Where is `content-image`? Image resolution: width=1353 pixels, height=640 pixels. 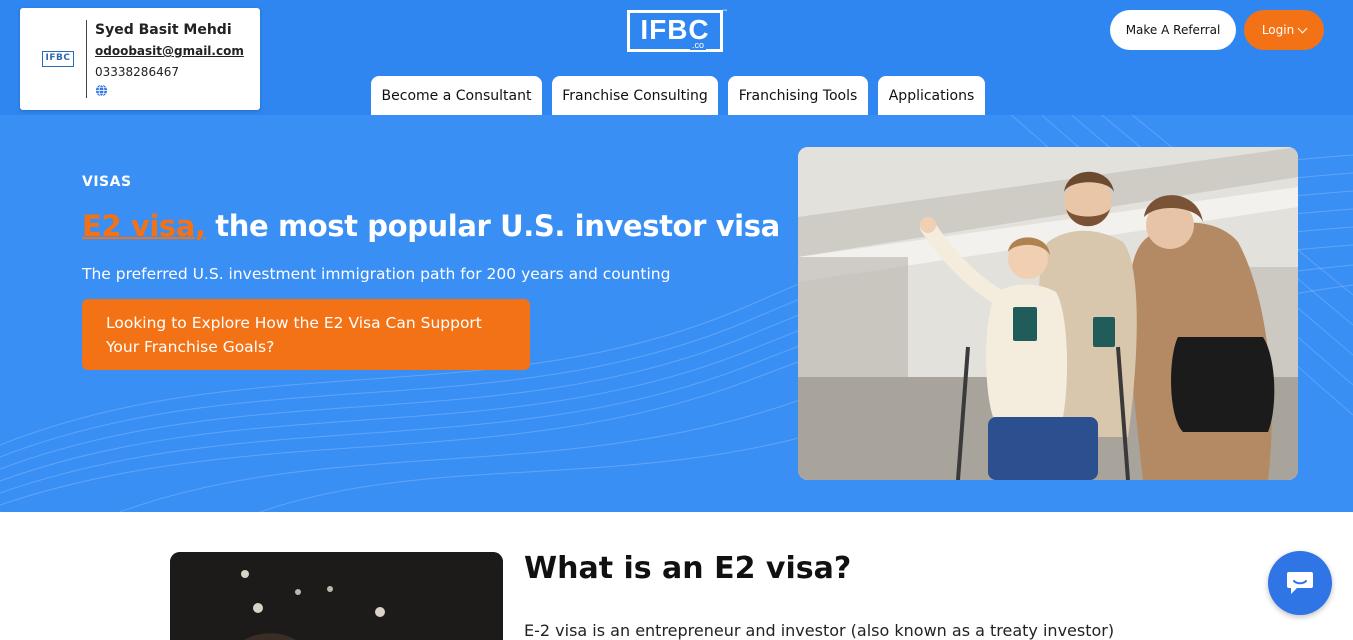
content-image is located at coordinates (336, 596).